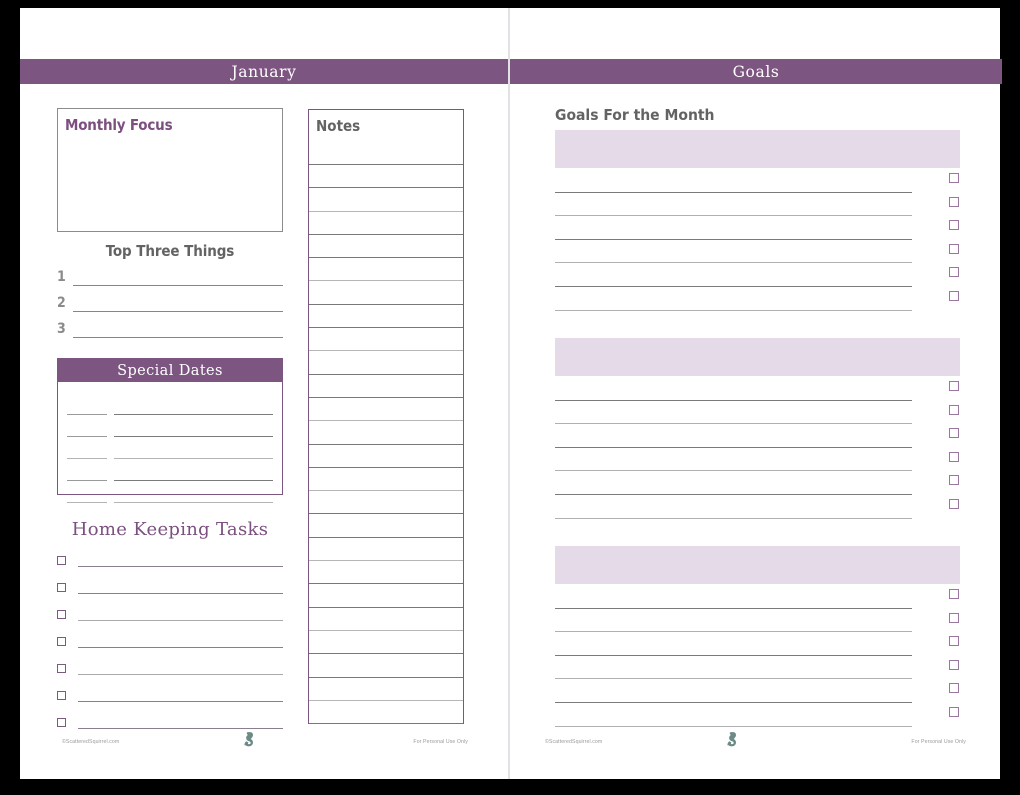 The width and height of the screenshot is (1020, 795). Describe the element at coordinates (170, 274) in the screenshot. I see `top-three-row: 1` at that location.